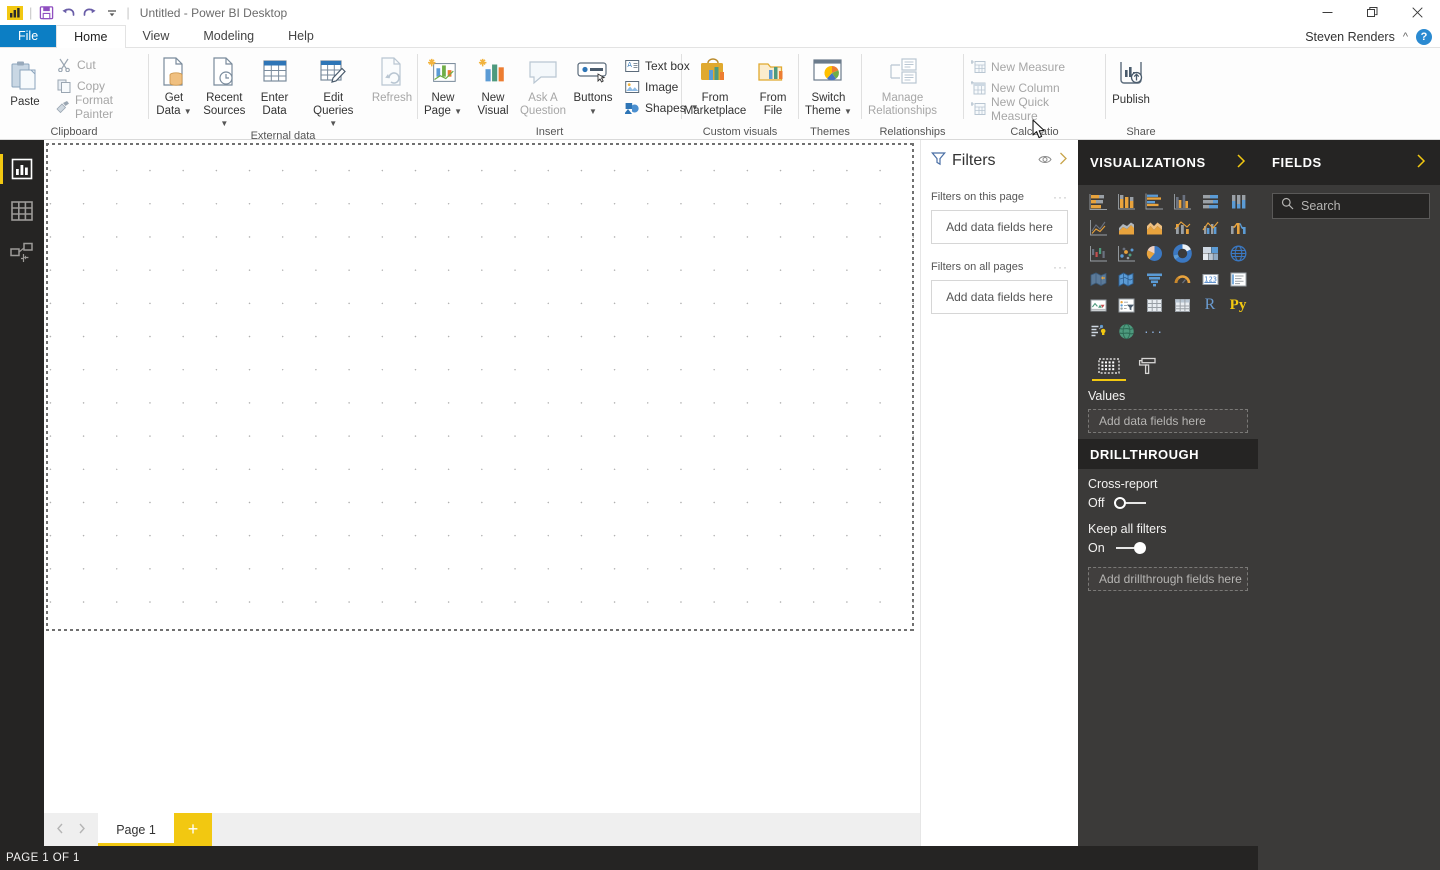  What do you see at coordinates (828, 84) in the screenshot?
I see `switch-theme-button: Switch Theme ▼` at bounding box center [828, 84].